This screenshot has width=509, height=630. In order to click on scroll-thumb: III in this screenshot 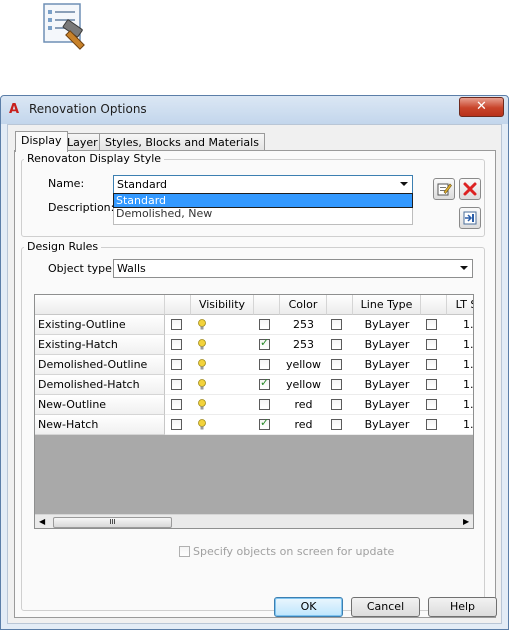, I will do `click(112, 522)`.